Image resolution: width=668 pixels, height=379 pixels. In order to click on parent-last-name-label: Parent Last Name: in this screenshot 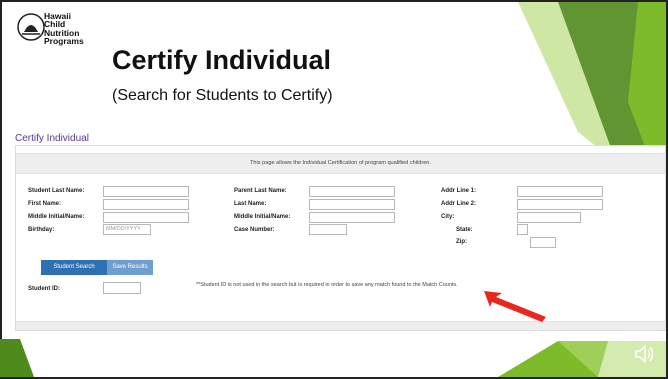, I will do `click(260, 191)`.